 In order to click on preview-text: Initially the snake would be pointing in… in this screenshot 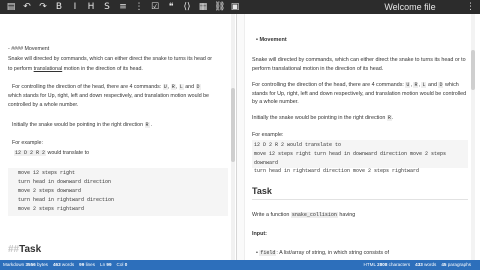, I will do `click(319, 118)`.